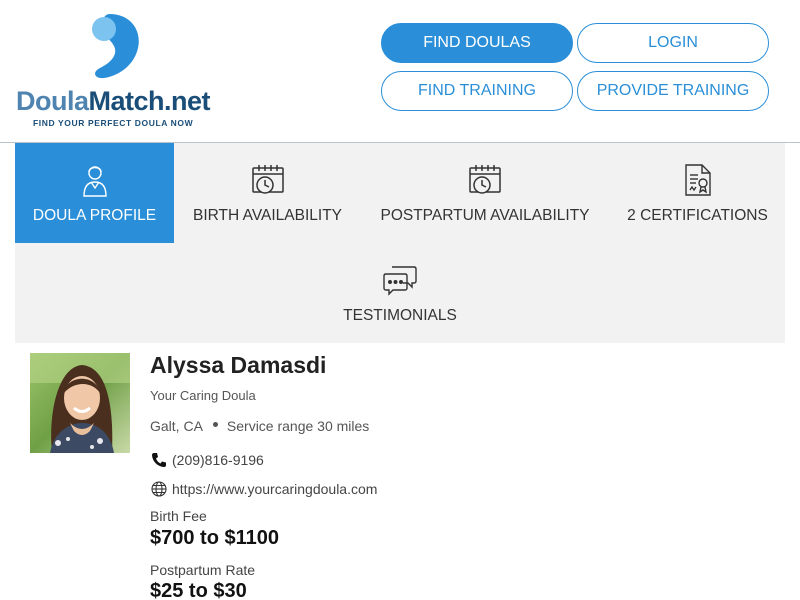  Describe the element at coordinates (113, 123) in the screenshot. I see `logo-tagline: FIND YOUR PERFECT DOULA NOW` at that location.